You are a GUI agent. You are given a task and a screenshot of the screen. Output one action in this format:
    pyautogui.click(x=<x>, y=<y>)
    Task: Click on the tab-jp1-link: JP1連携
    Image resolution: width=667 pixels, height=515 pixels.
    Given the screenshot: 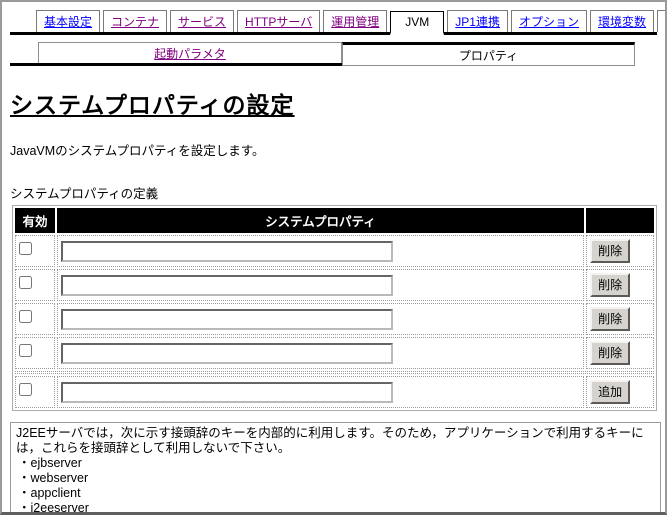 What is the action you would take?
    pyautogui.click(x=477, y=21)
    